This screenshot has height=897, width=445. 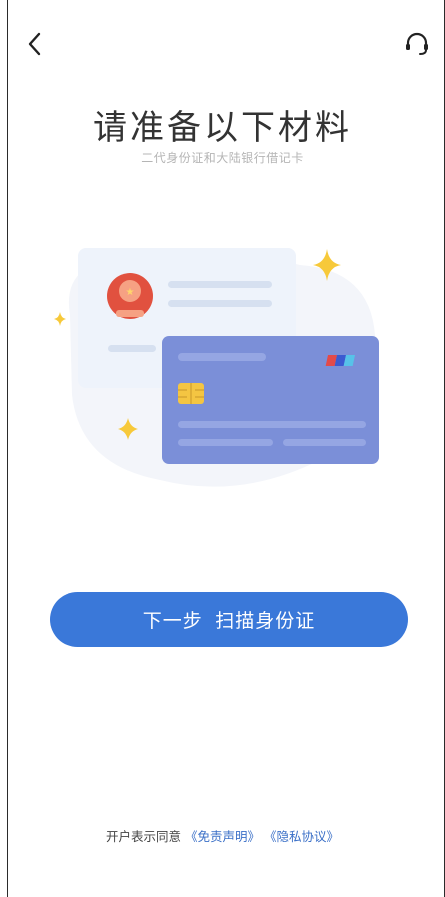 I want to click on page-subtitle: 二代身份证和大陆银行借记卡, so click(x=222, y=158).